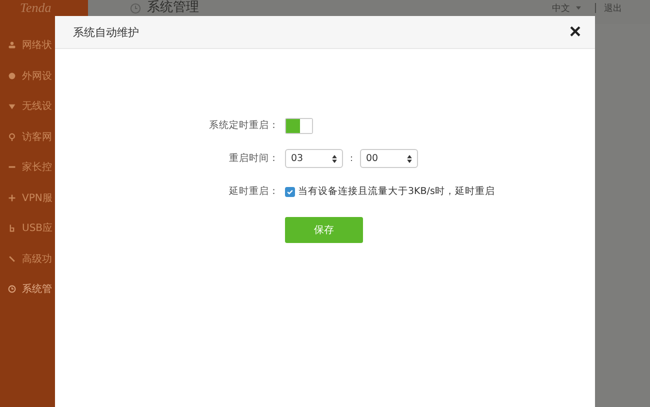 This screenshot has height=407, width=650. Describe the element at coordinates (44, 167) in the screenshot. I see `sidebar-item: 家长控` at that location.